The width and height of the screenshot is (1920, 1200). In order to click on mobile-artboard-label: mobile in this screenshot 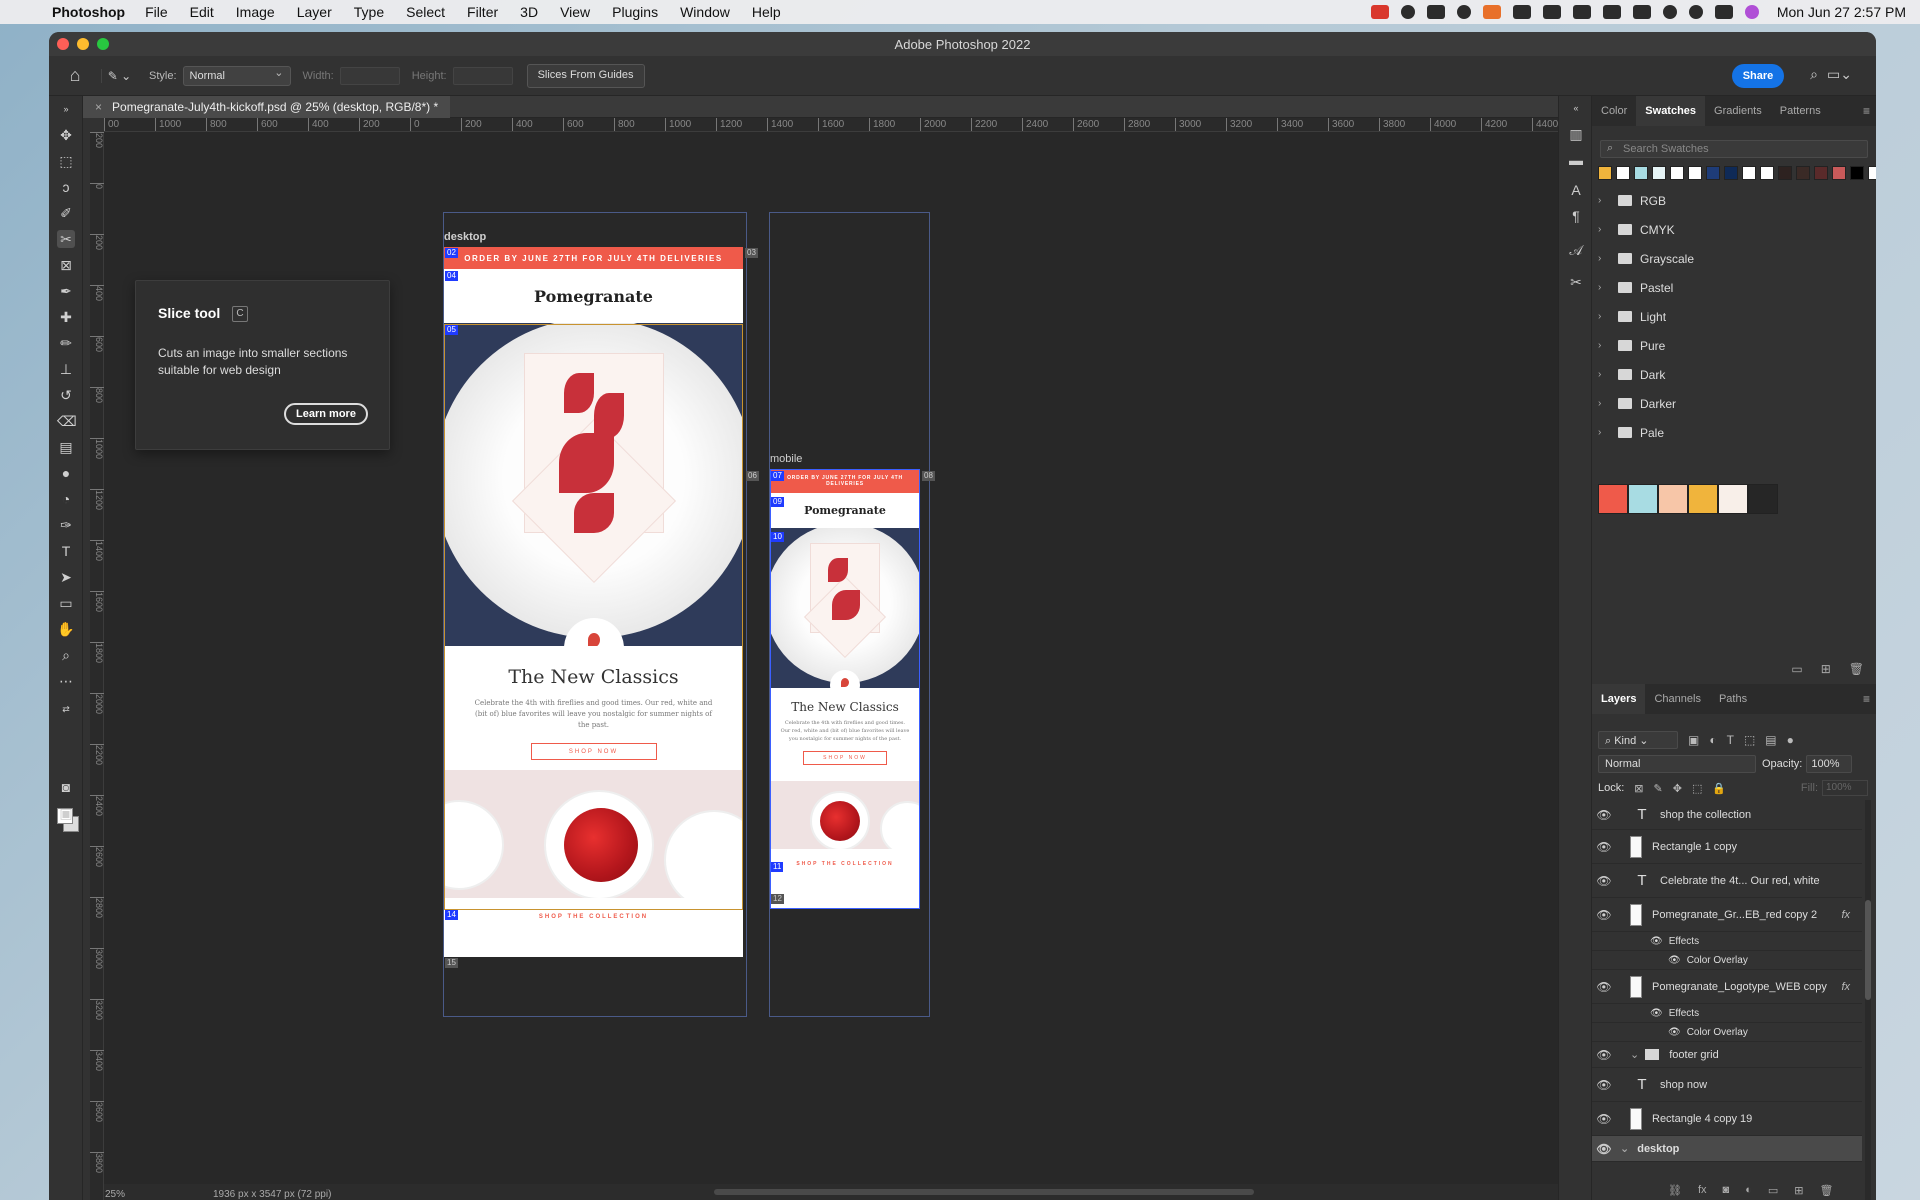, I will do `click(786, 459)`.